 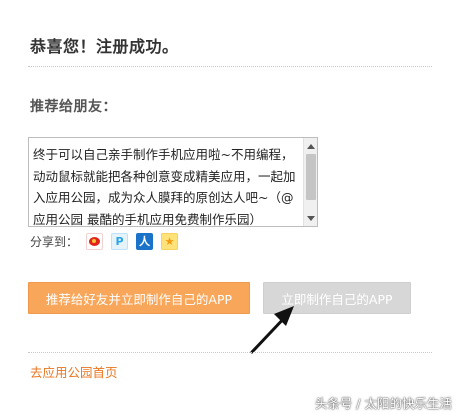 I want to click on page-title: 恭喜您！注册成功。, so click(x=104, y=46).